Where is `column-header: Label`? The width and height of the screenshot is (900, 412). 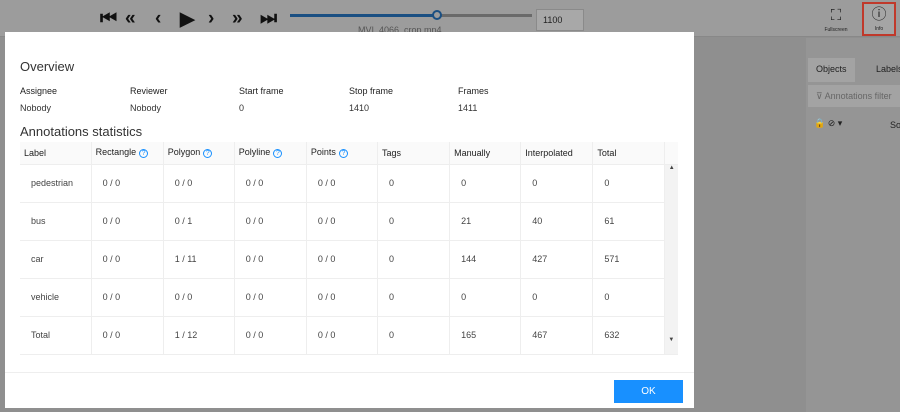 column-header: Label is located at coordinates (56, 153).